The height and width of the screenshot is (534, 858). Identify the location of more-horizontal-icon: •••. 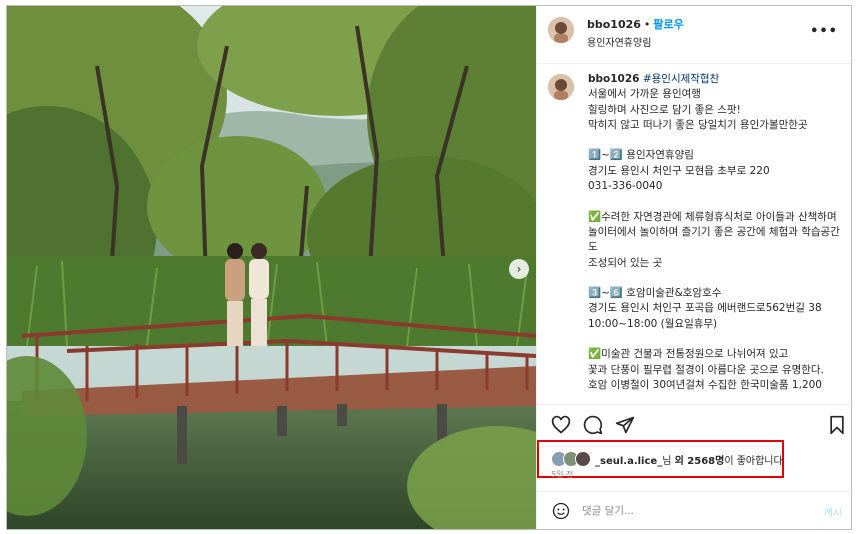
(824, 31).